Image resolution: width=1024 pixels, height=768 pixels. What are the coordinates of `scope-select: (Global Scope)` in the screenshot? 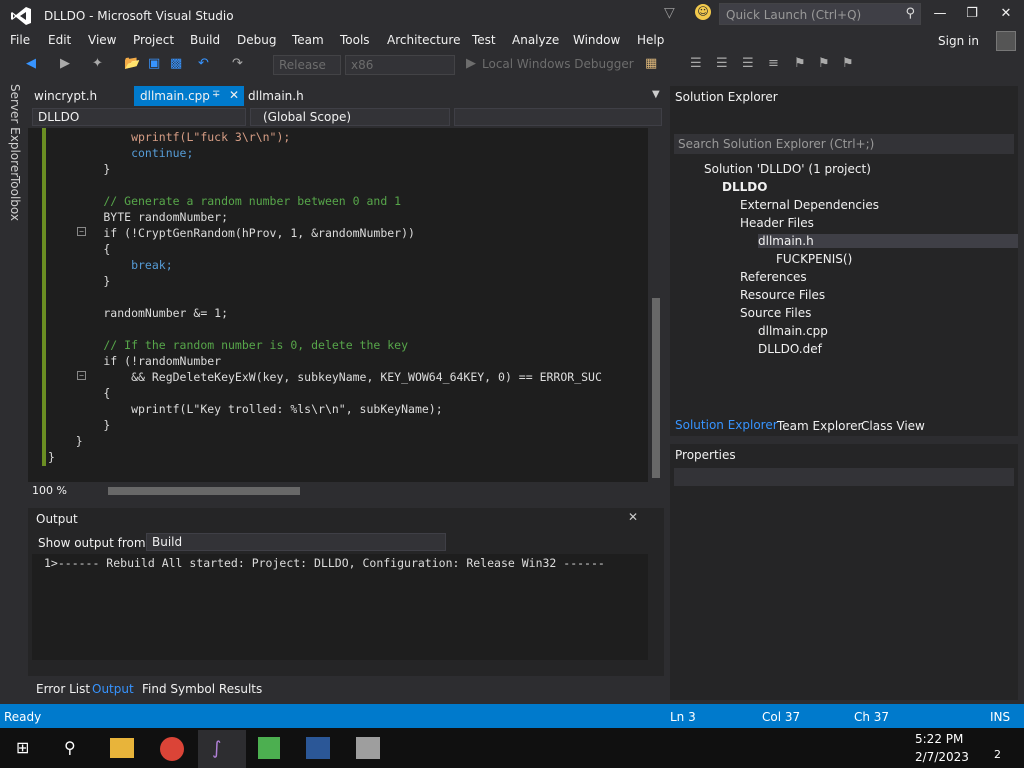 It's located at (350, 117).